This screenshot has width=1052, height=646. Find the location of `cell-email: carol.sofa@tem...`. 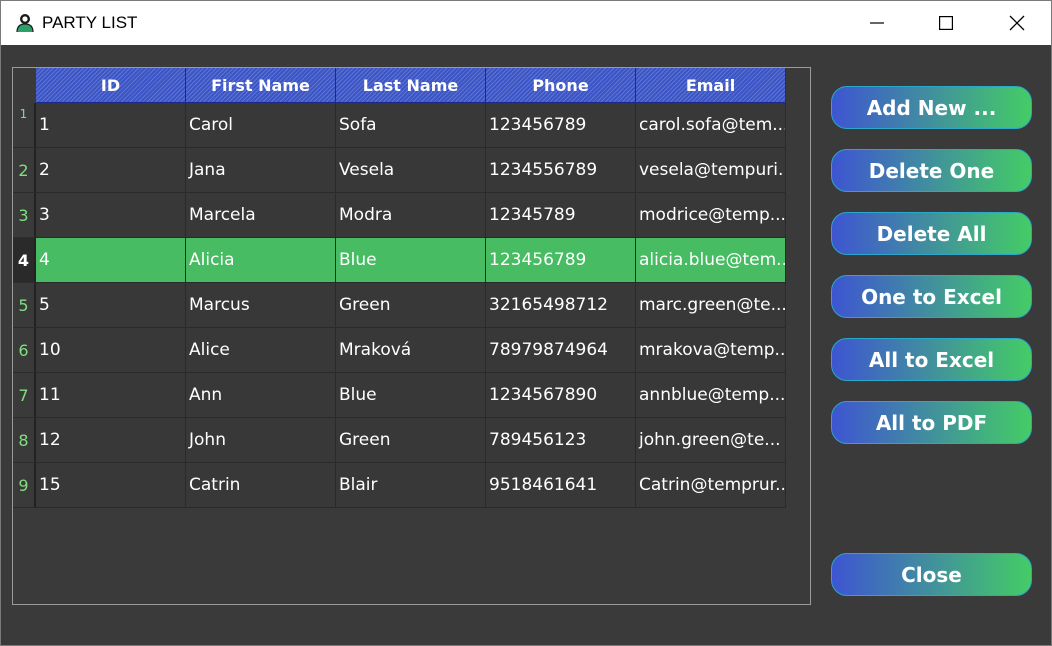

cell-email: carol.sofa@tem... is located at coordinates (711, 125).